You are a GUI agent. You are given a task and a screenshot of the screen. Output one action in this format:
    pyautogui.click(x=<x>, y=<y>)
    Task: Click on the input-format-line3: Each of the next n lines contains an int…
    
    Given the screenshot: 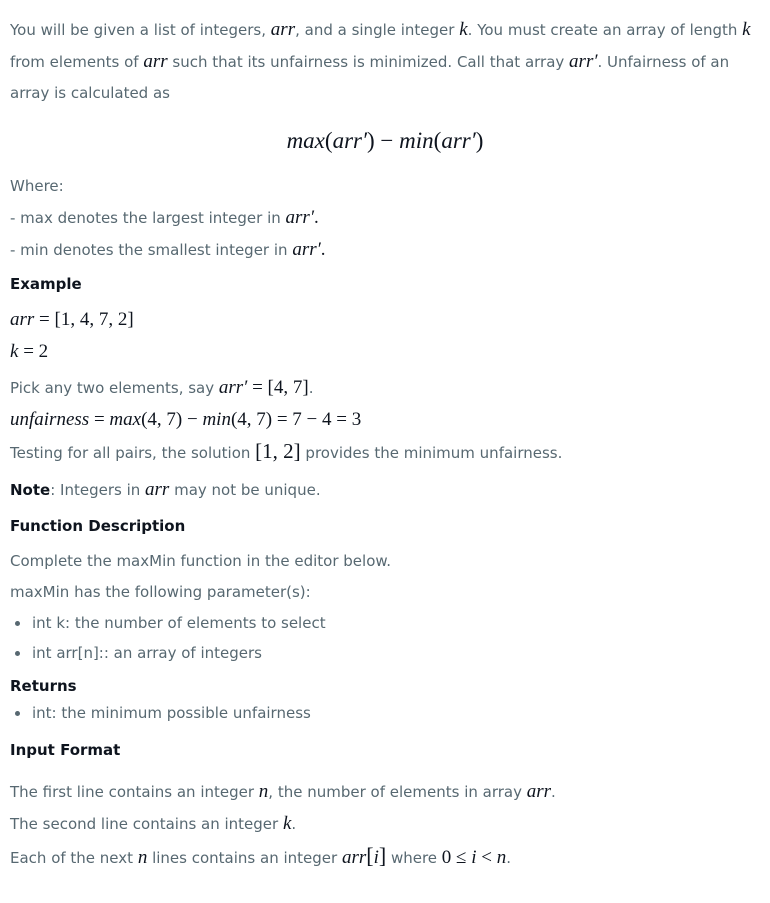 What is the action you would take?
    pyautogui.click(x=385, y=857)
    